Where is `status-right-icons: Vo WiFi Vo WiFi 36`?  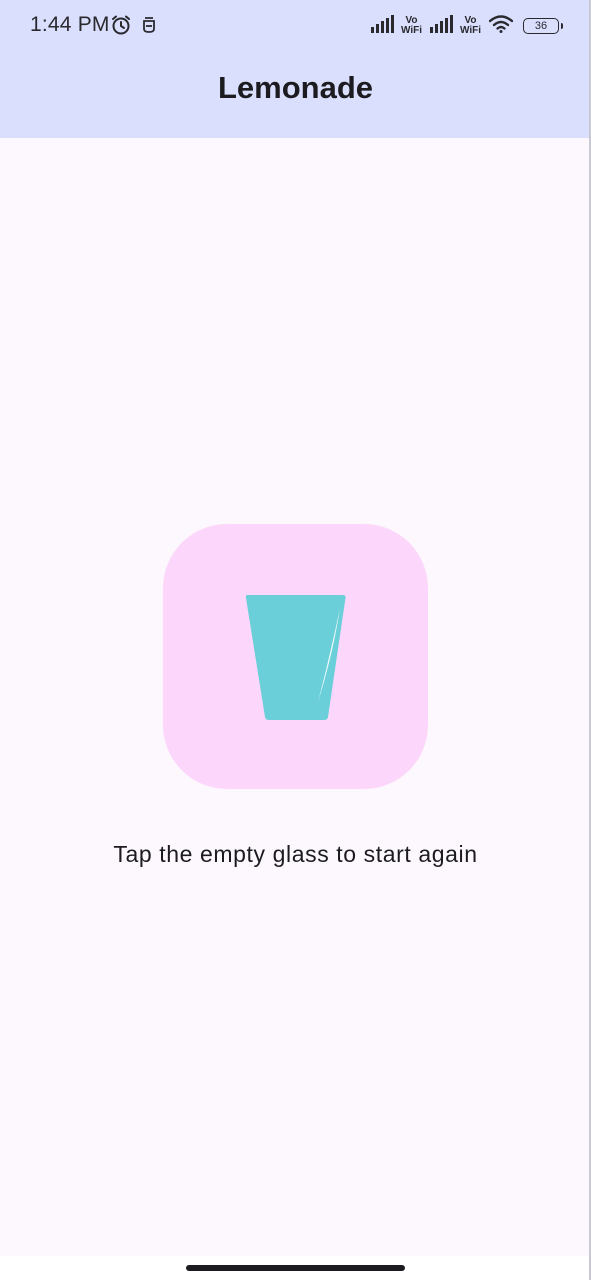 status-right-icons: Vo WiFi Vo WiFi 36 is located at coordinates (466, 26).